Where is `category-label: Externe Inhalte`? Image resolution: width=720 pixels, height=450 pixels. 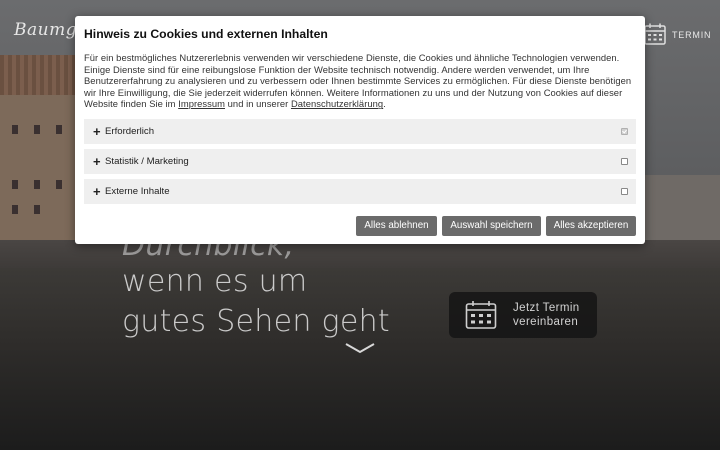
category-label: Externe Inhalte is located at coordinates (137, 191).